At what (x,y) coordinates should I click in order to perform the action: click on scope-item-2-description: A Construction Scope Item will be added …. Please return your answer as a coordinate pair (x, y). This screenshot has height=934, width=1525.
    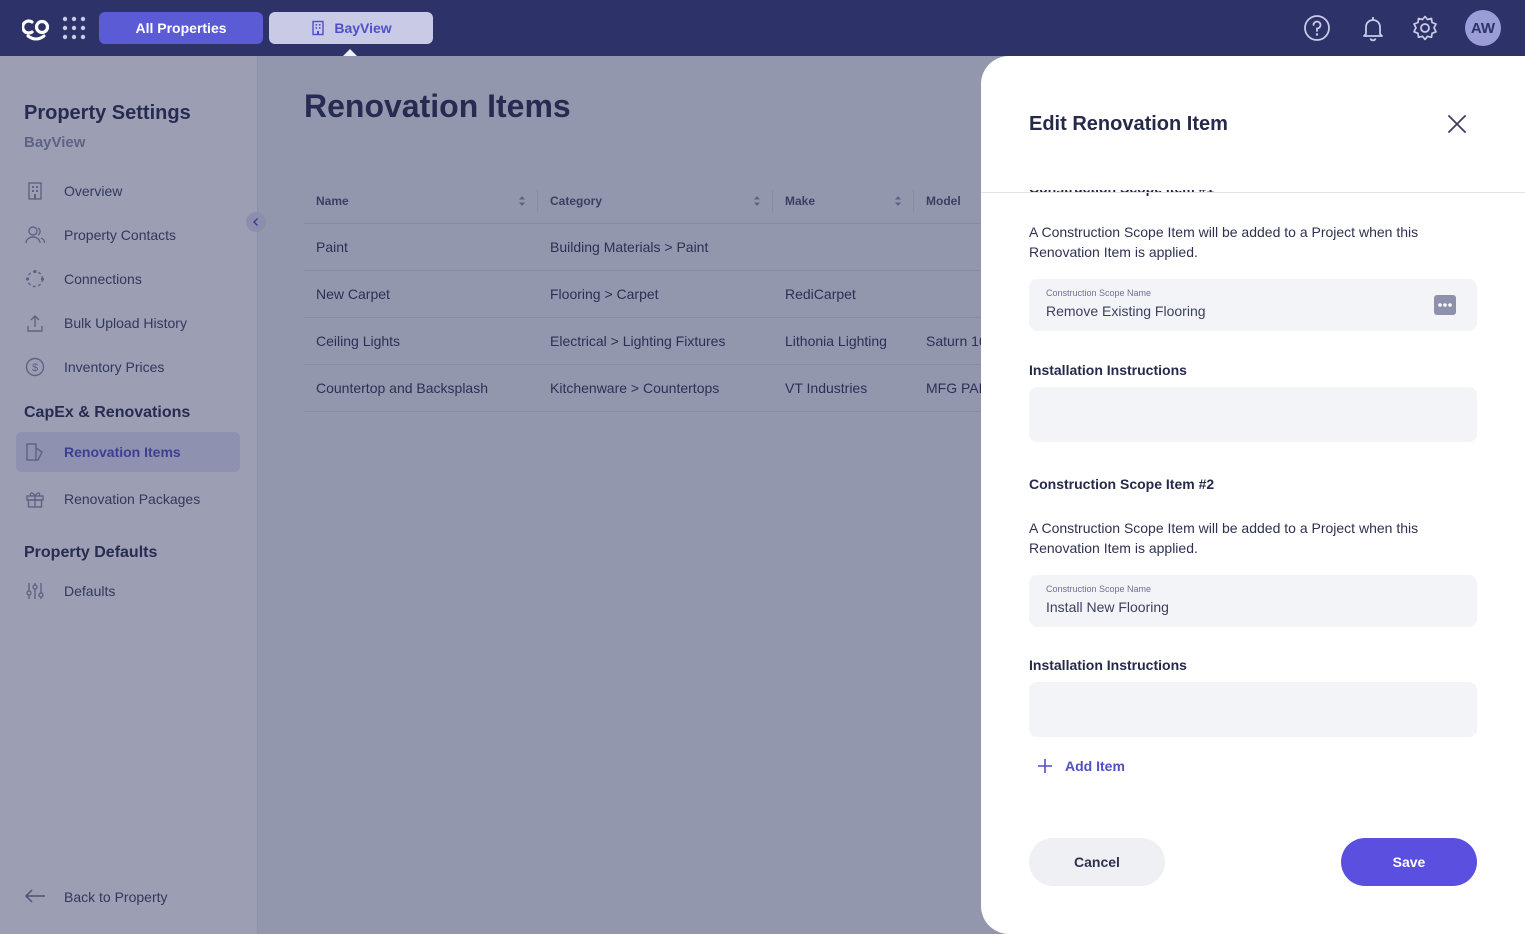
    Looking at the image, I should click on (1224, 538).